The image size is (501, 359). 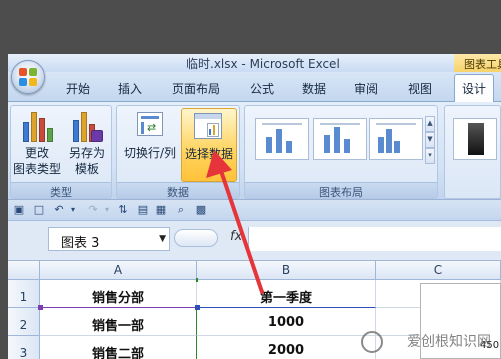 What do you see at coordinates (438, 270) in the screenshot?
I see `column-header-c: C` at bounding box center [438, 270].